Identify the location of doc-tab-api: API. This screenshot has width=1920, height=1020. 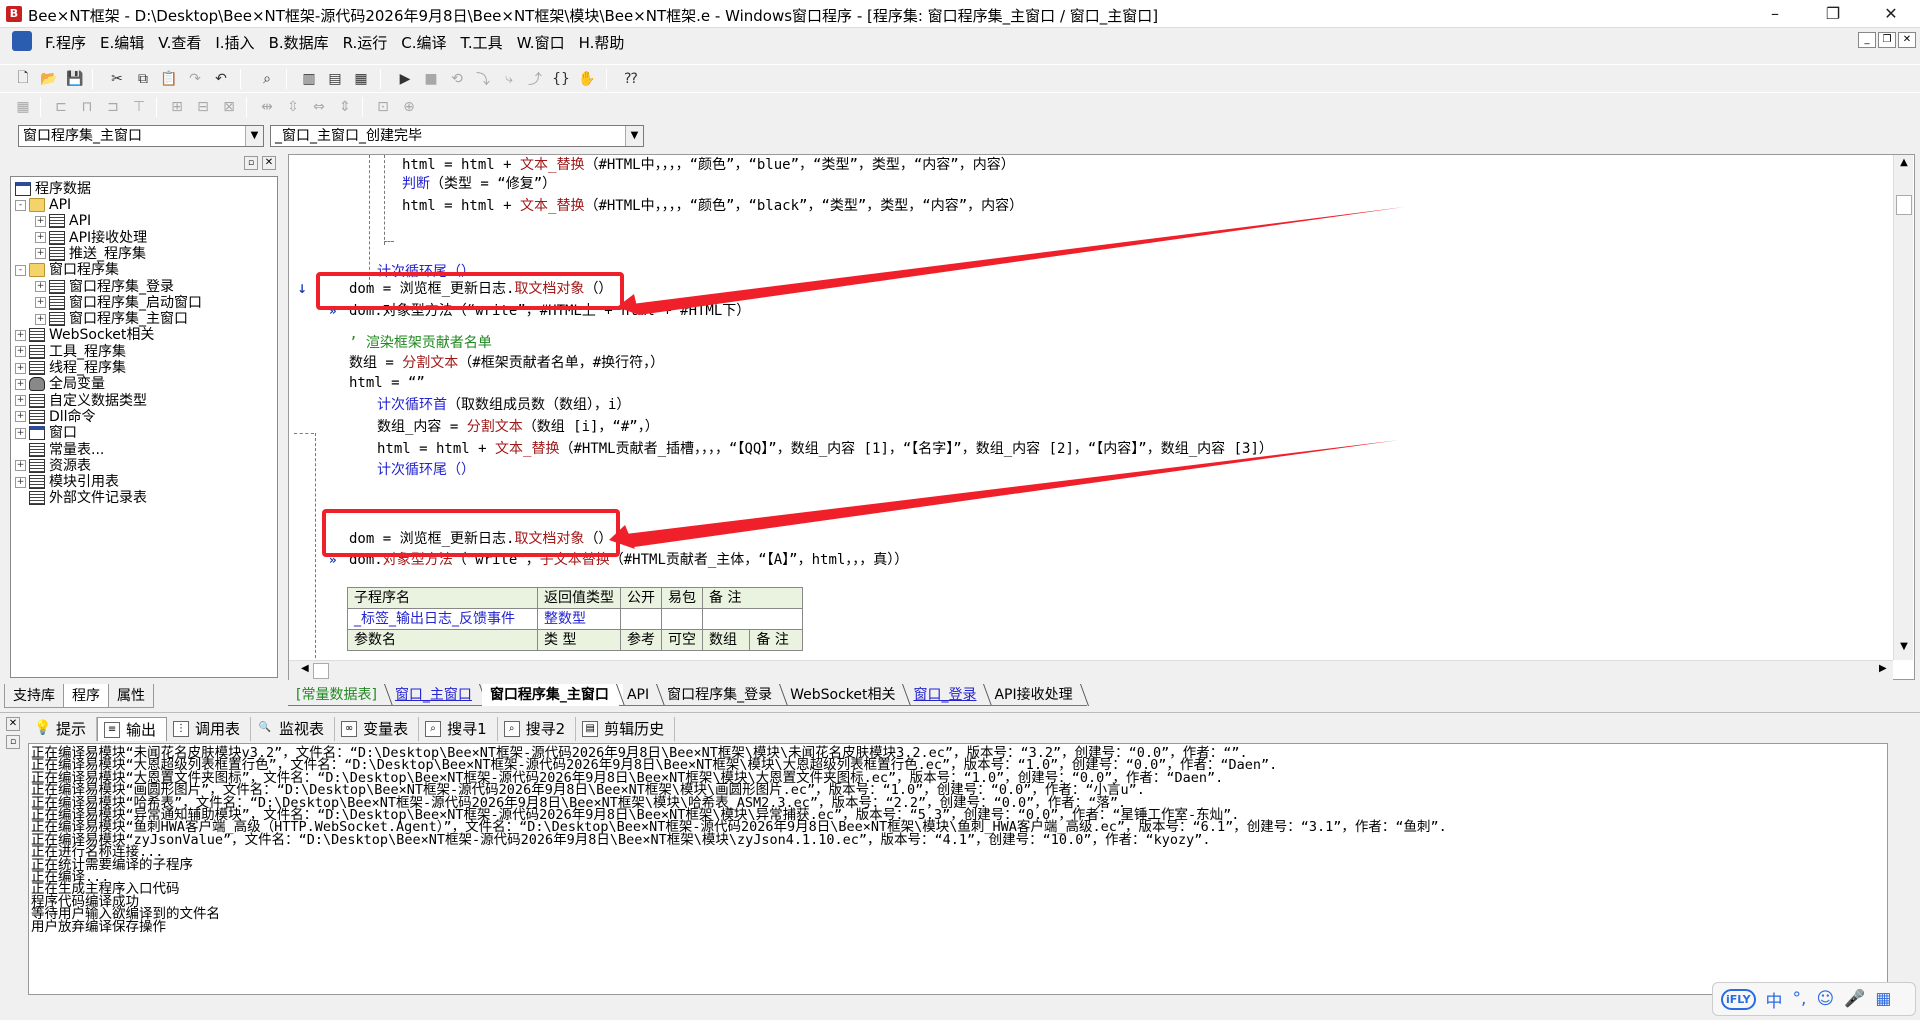
(641, 695).